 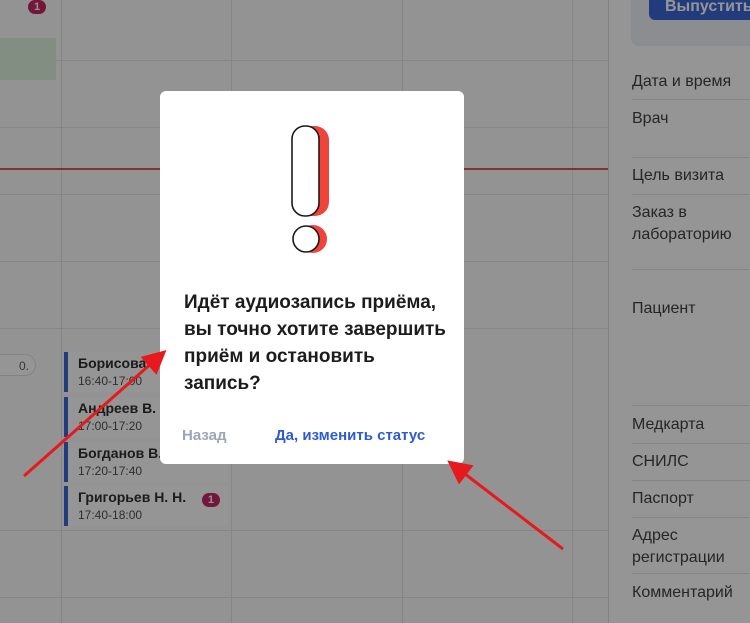 I want to click on exclamation-icon, so click(x=312, y=190).